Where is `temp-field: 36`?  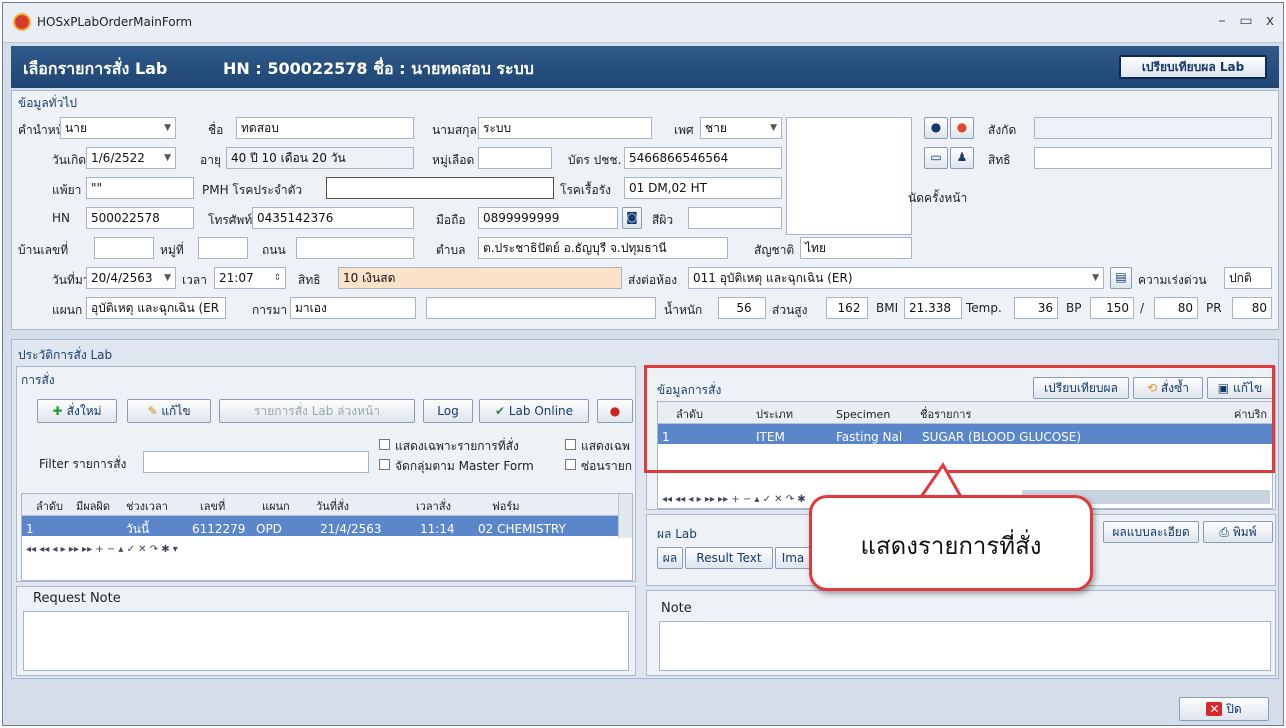 temp-field: 36 is located at coordinates (1036, 308).